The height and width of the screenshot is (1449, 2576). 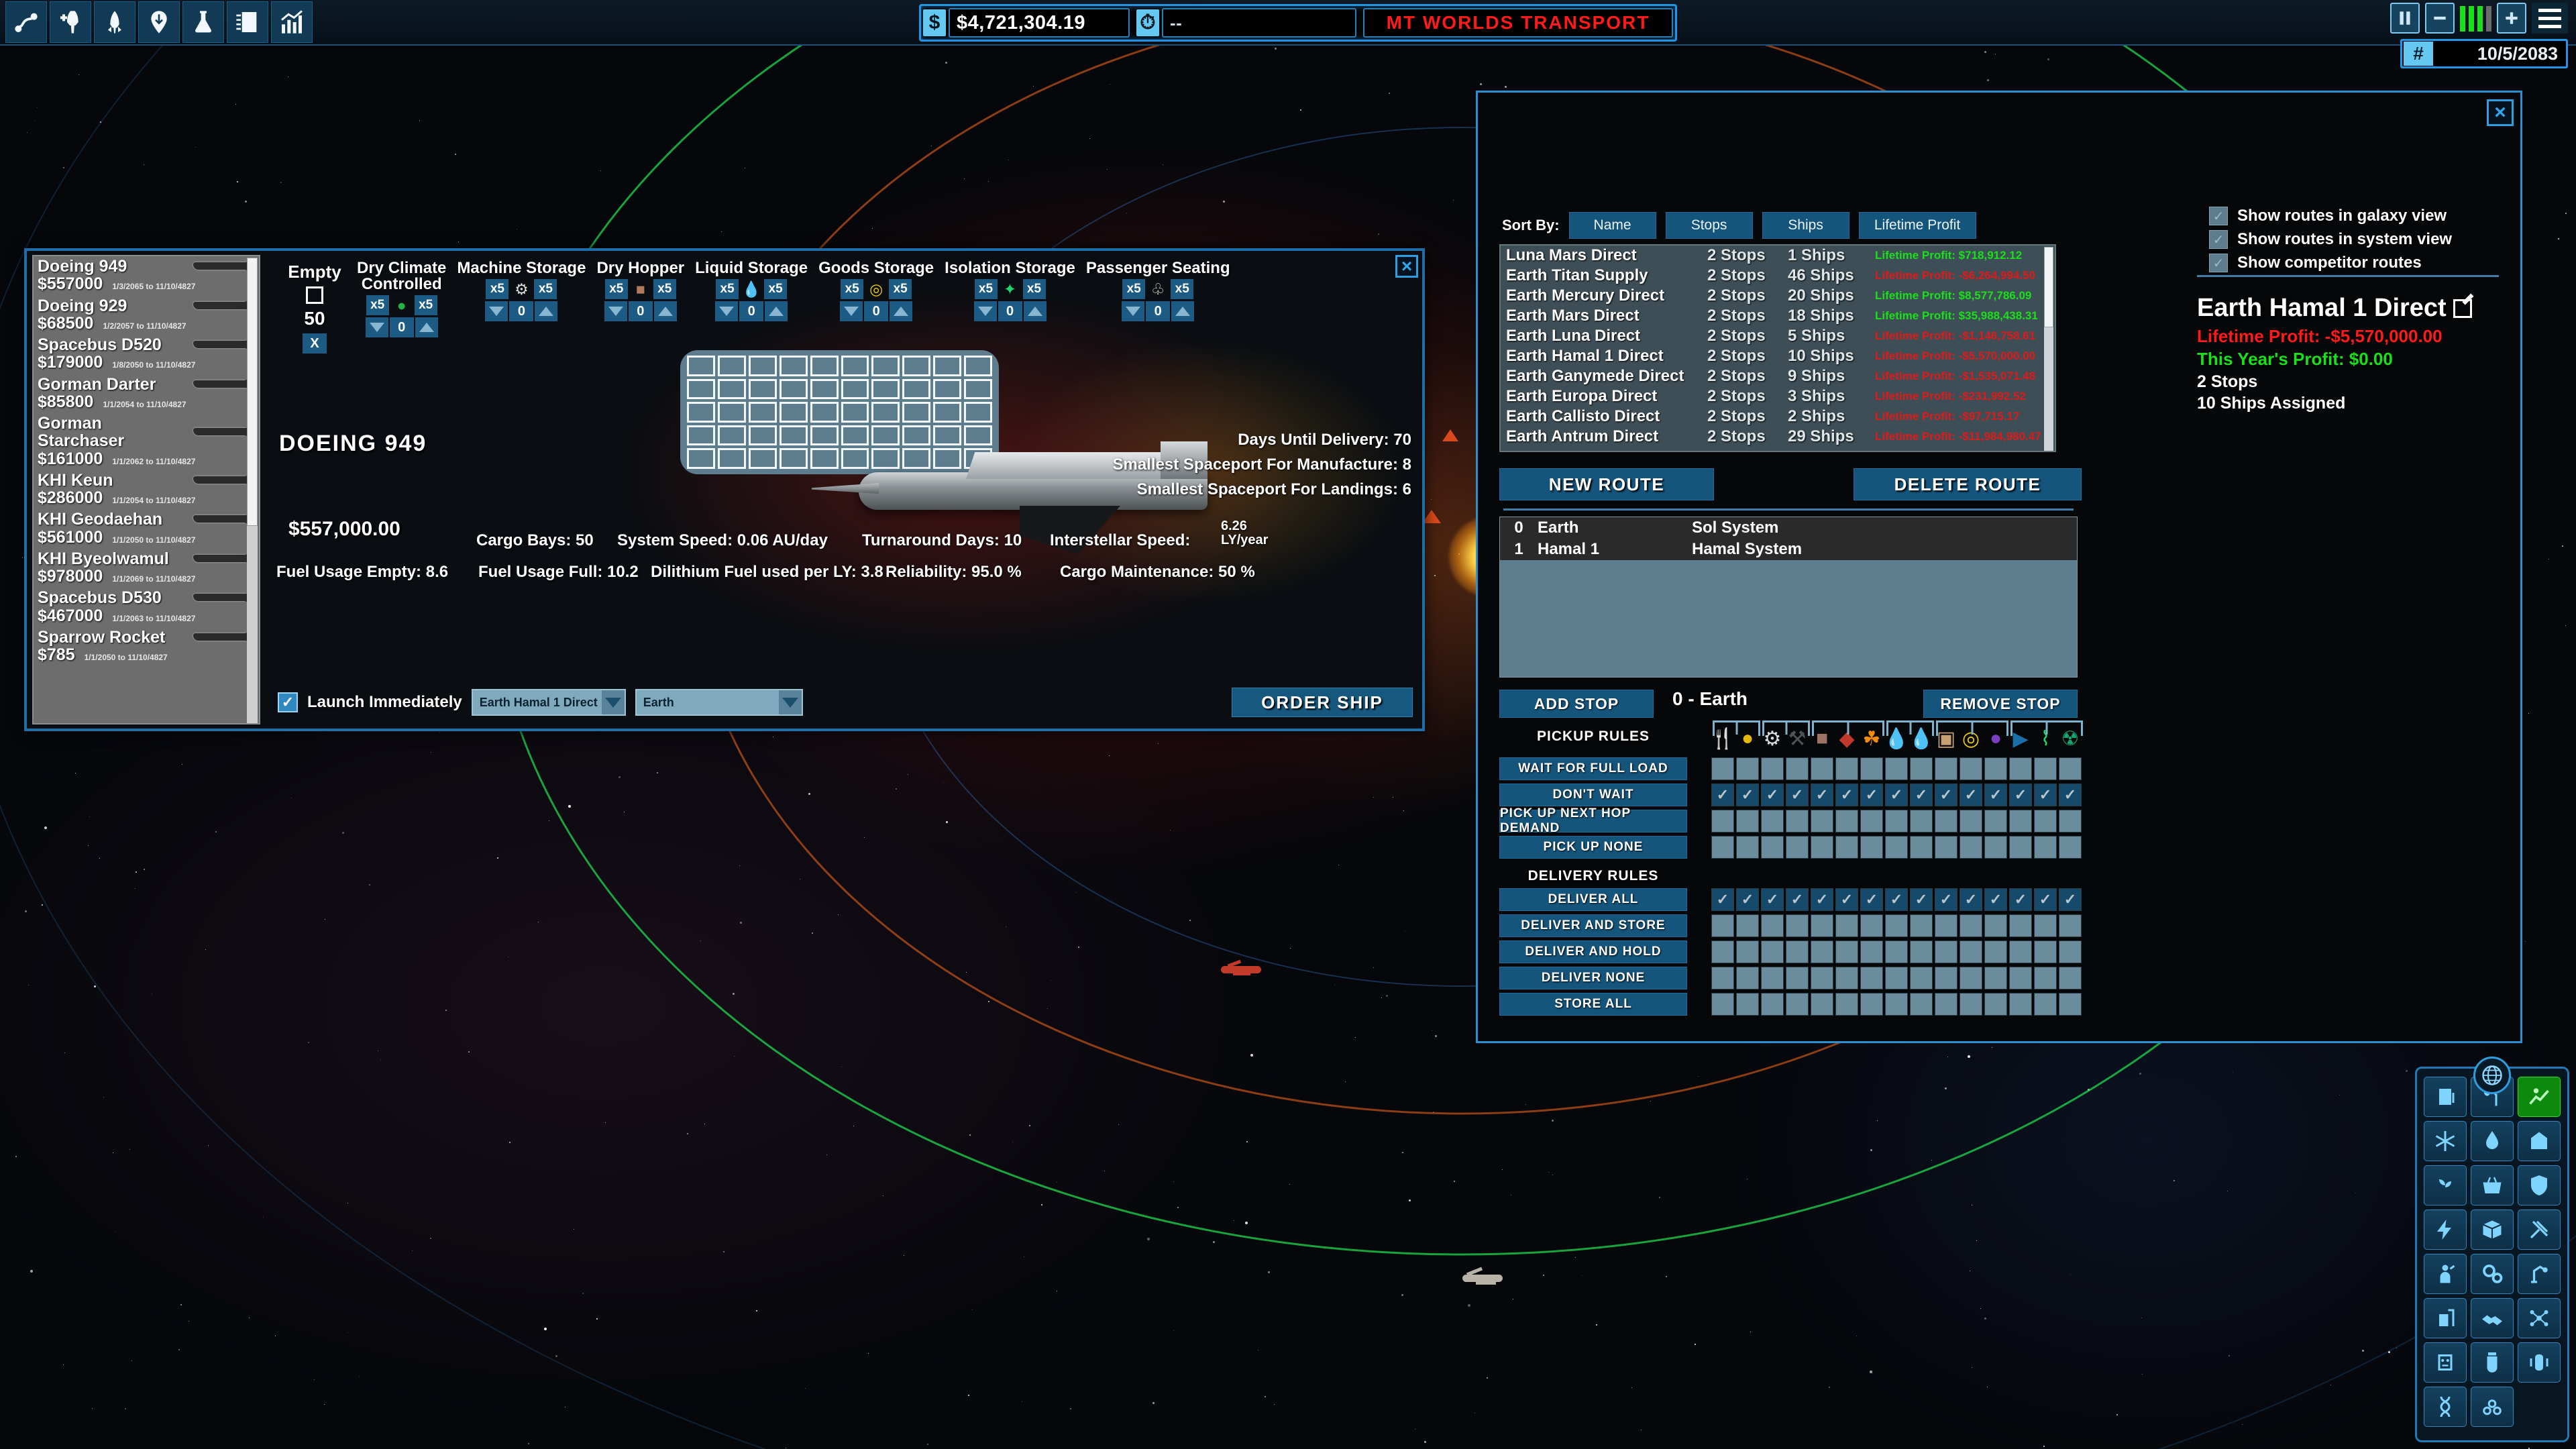 I want to click on order-ship-button: ORDER SHIP, so click(x=1322, y=702).